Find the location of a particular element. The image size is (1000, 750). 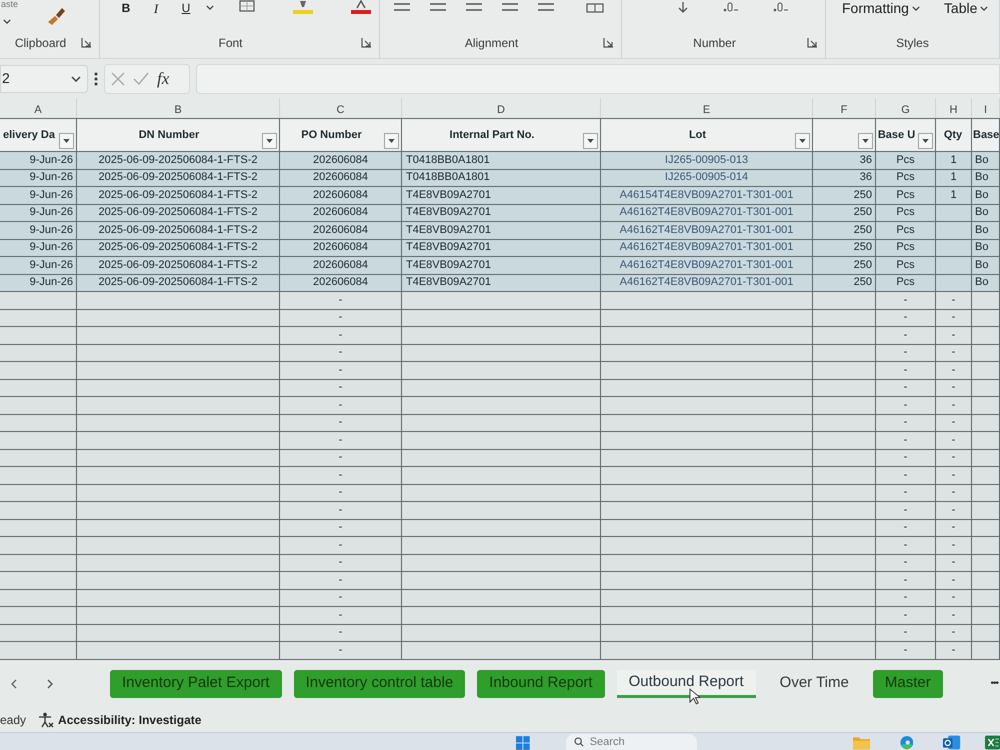

table-cell: IJ265-00905-013 is located at coordinates (707, 160).